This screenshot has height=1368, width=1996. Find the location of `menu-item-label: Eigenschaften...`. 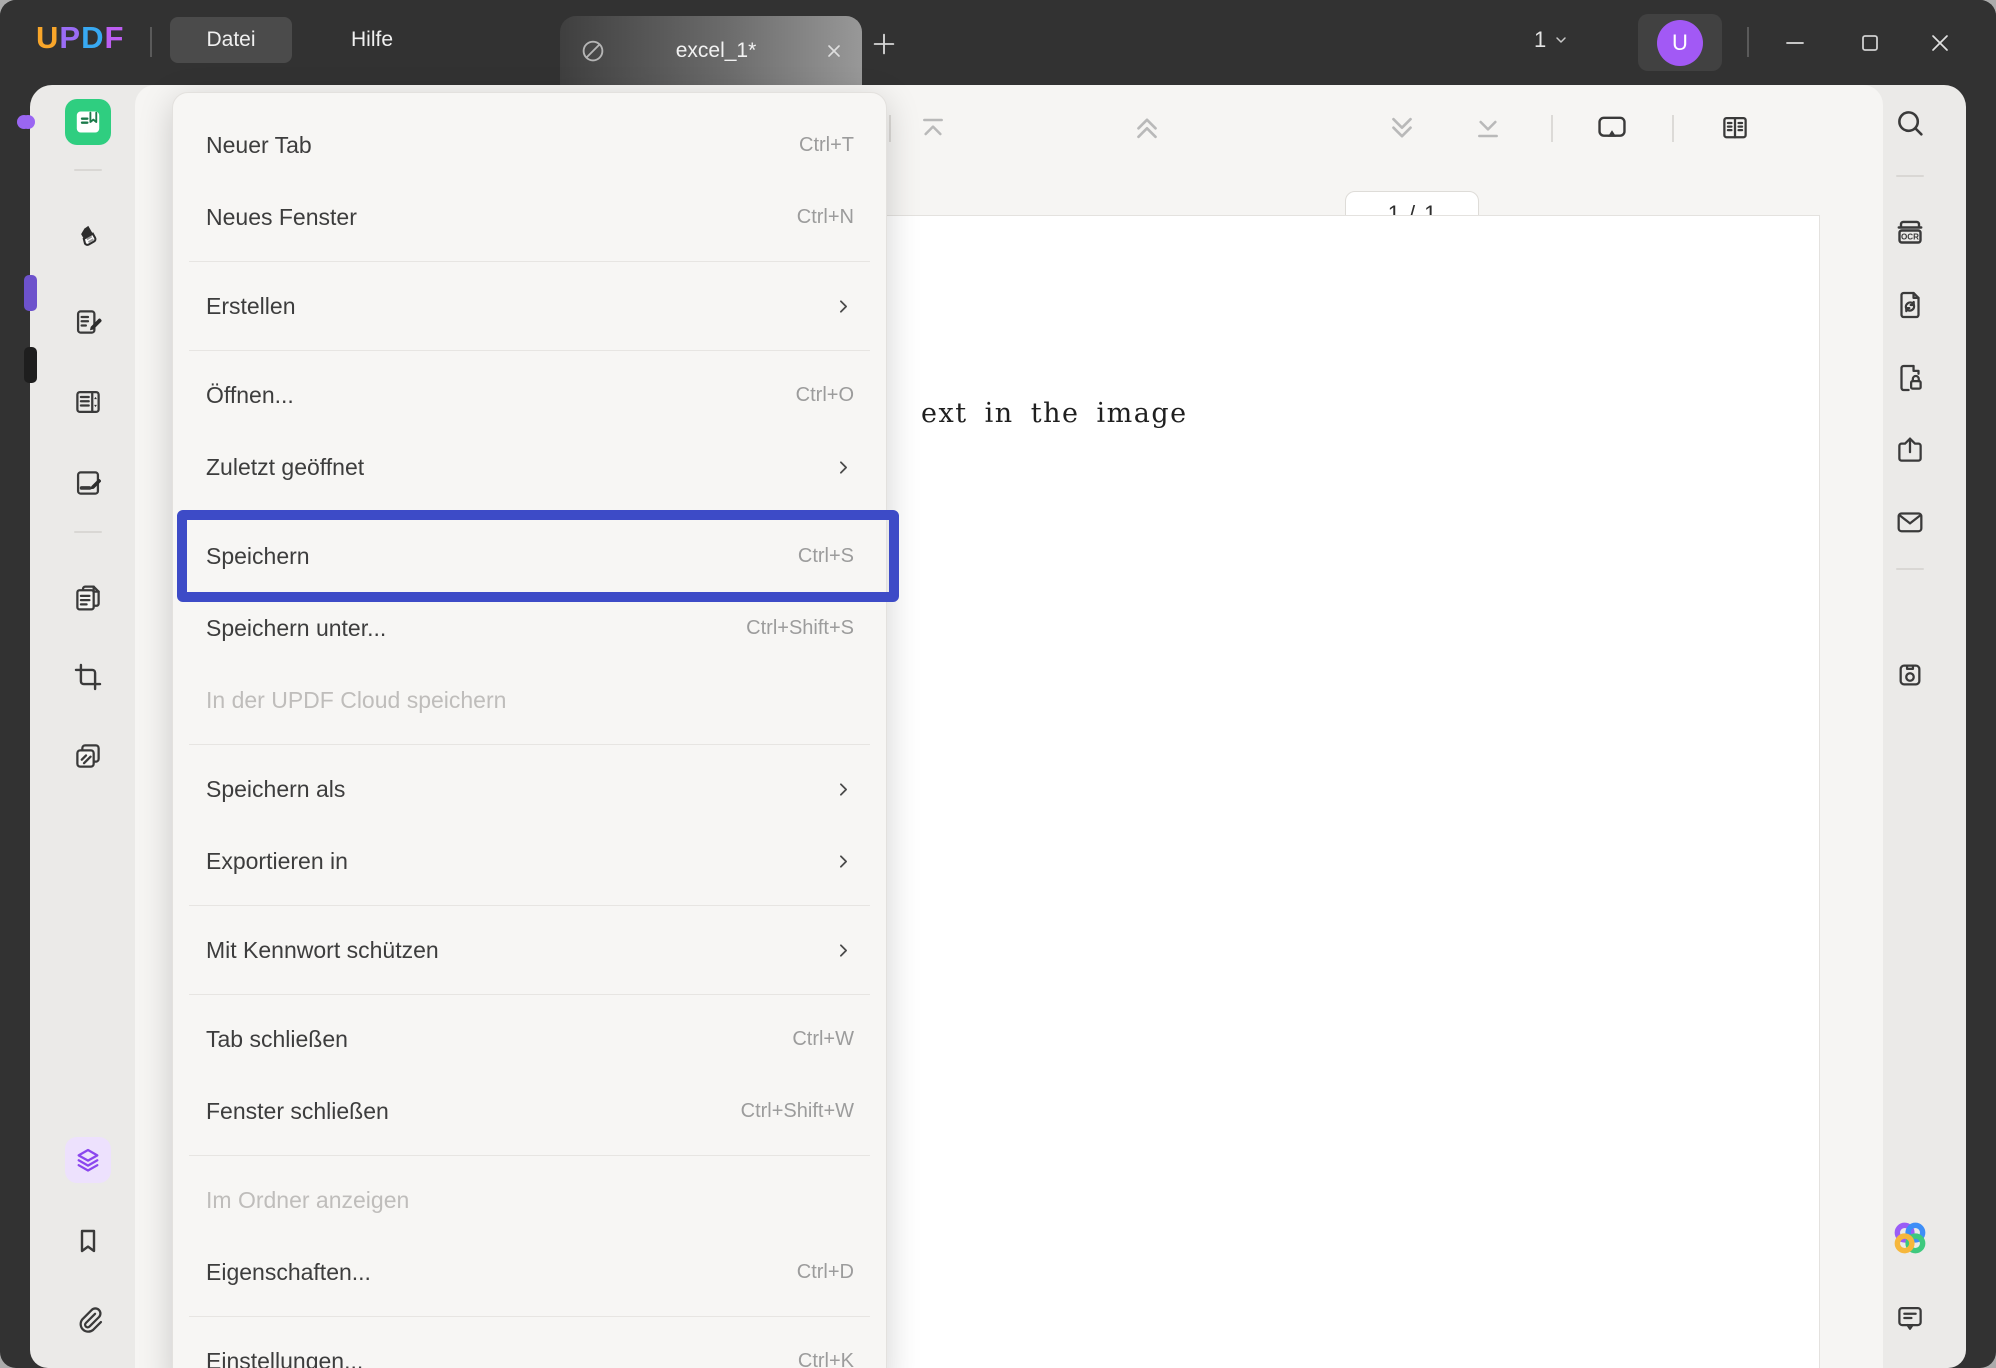

menu-item-label: Eigenschaften... is located at coordinates (288, 1271).